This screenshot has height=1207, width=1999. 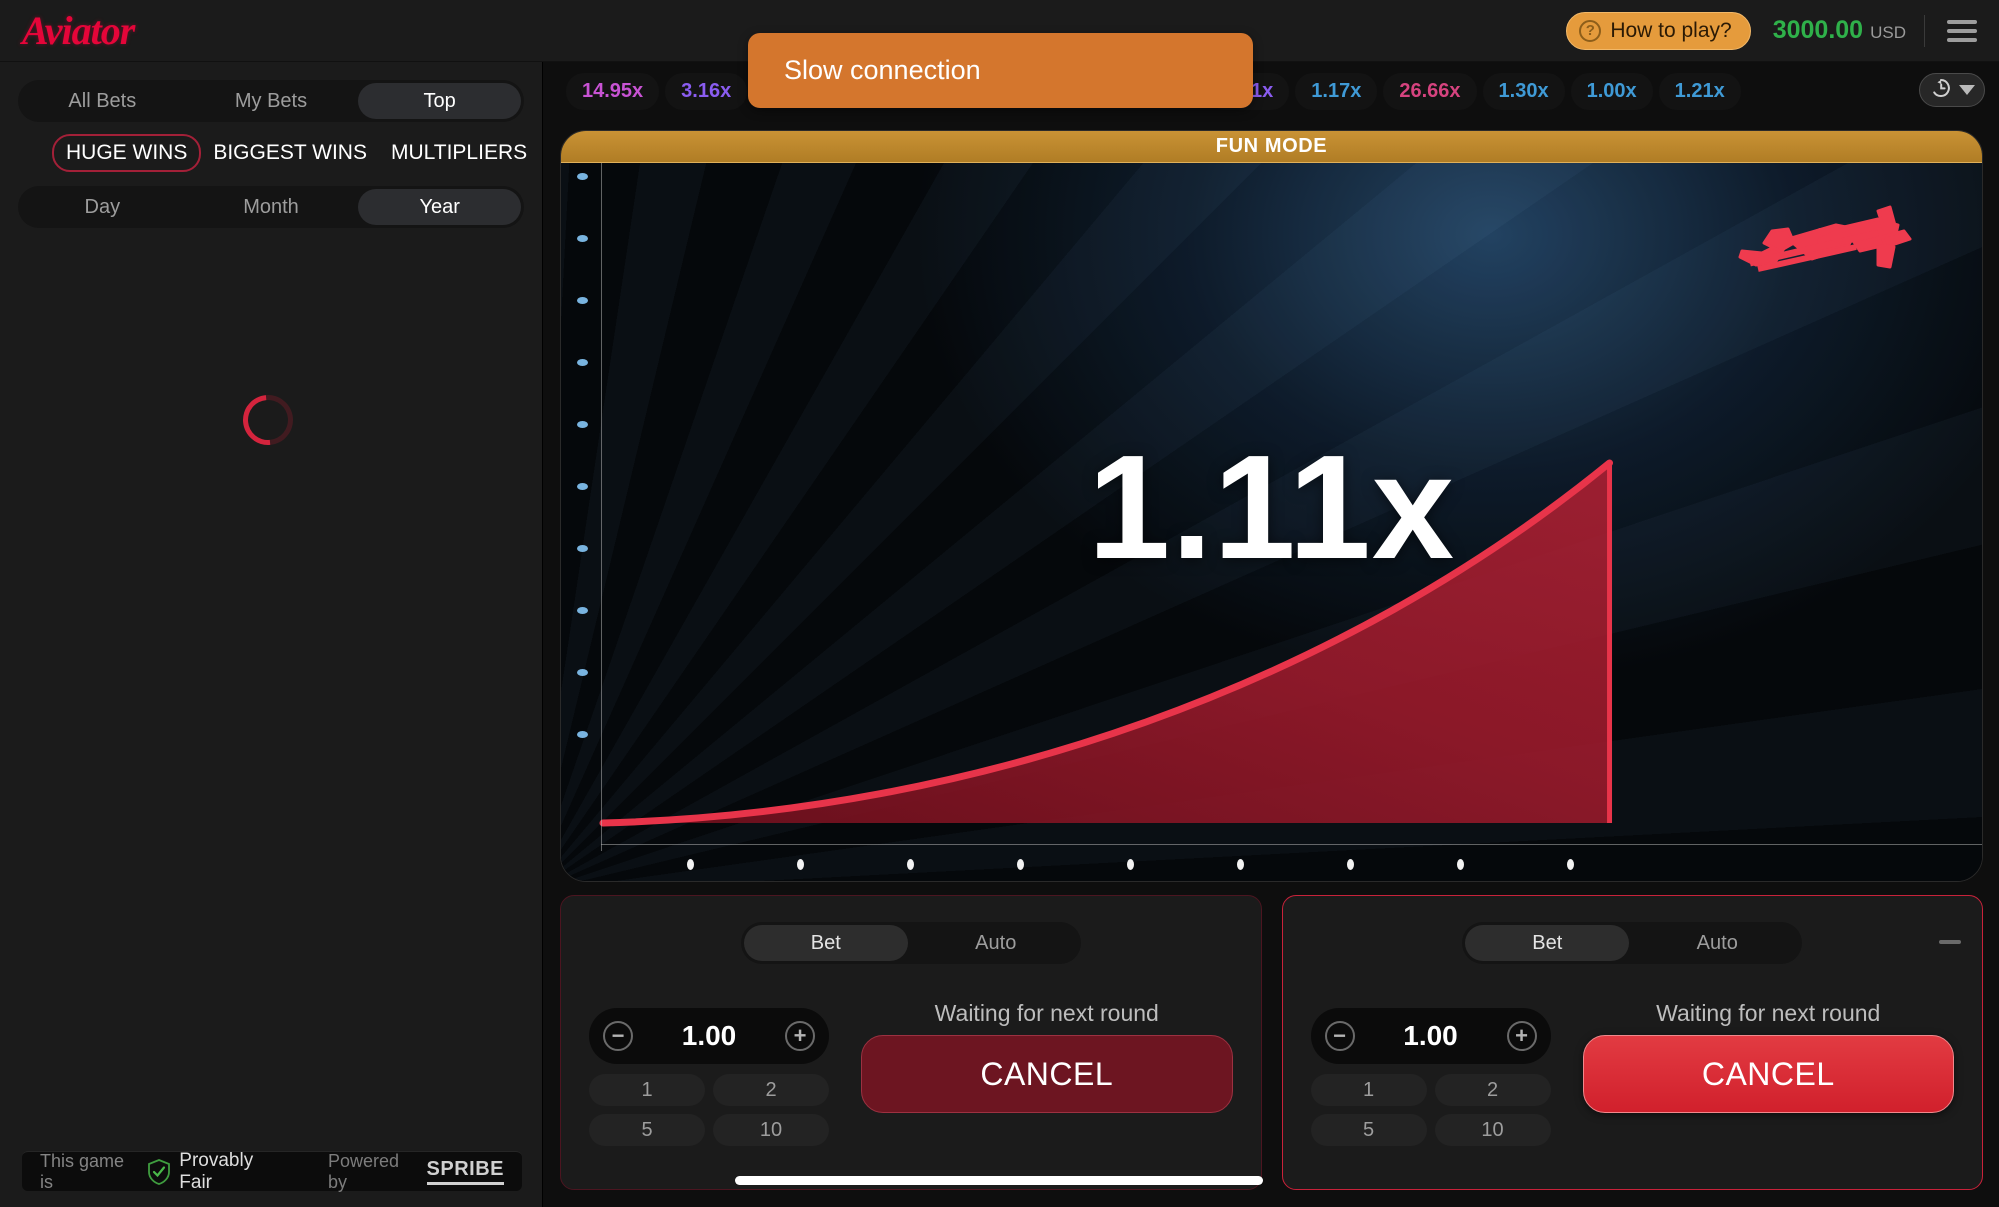 I want to click on subtab-biggest-wins: BIGGEST WINS, so click(x=290, y=153).